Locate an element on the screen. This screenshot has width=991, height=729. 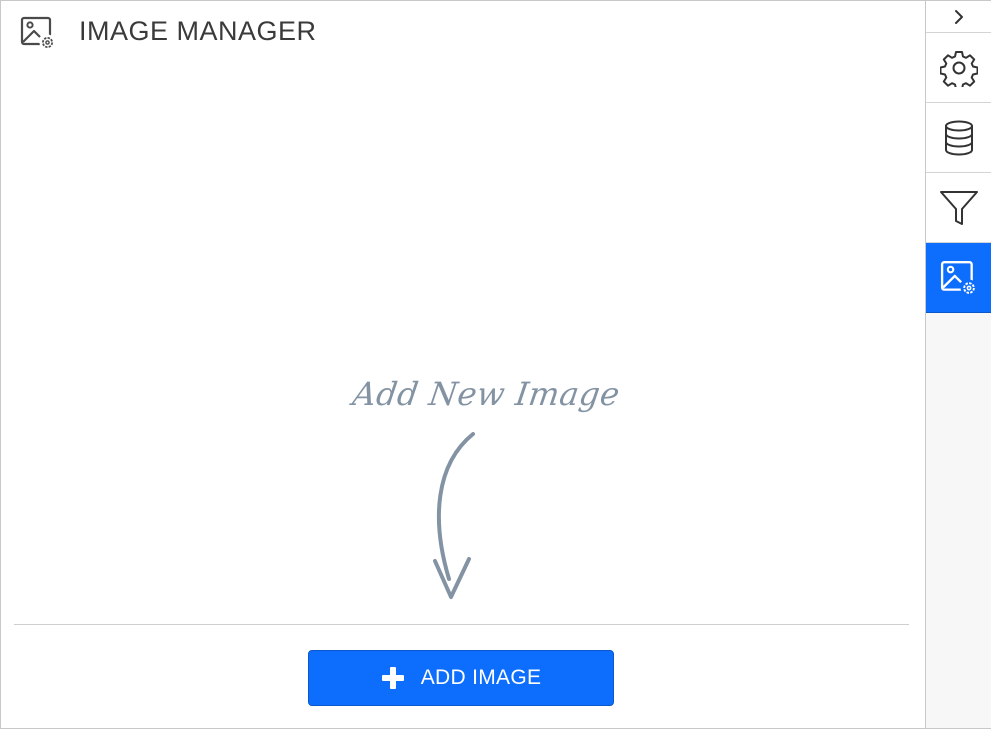
sidebar-item-settings is located at coordinates (958, 68).